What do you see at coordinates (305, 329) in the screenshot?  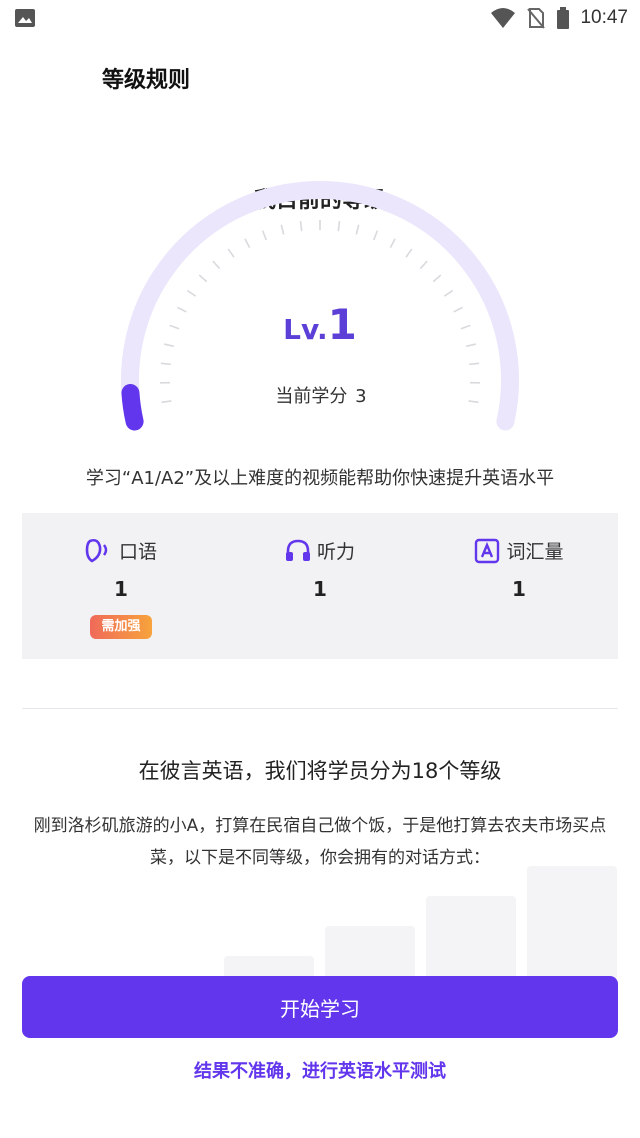 I see `level-prefix: Lv.` at bounding box center [305, 329].